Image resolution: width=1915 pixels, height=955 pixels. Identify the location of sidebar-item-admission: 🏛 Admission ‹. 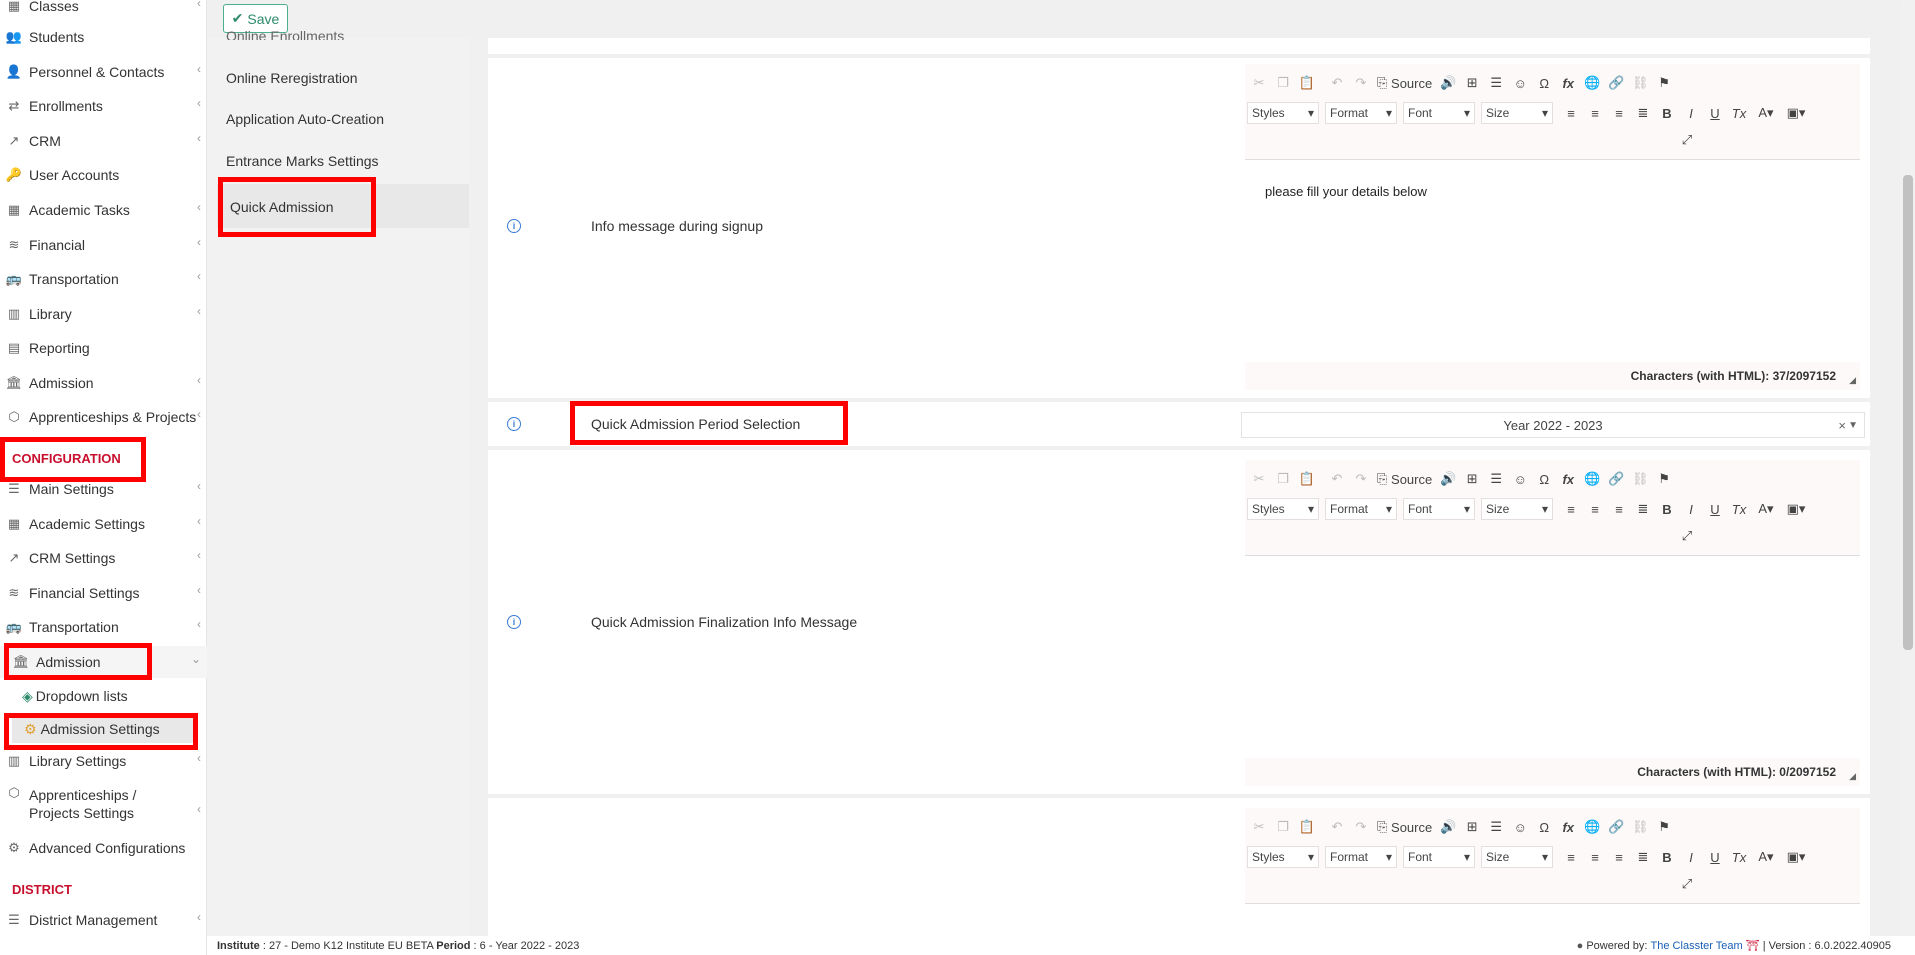
(103, 383).